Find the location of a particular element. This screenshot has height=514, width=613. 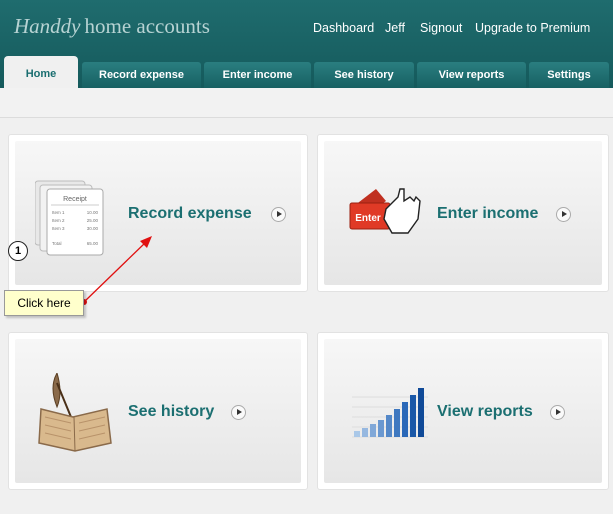

annotation-arrow is located at coordinates (116, 270).